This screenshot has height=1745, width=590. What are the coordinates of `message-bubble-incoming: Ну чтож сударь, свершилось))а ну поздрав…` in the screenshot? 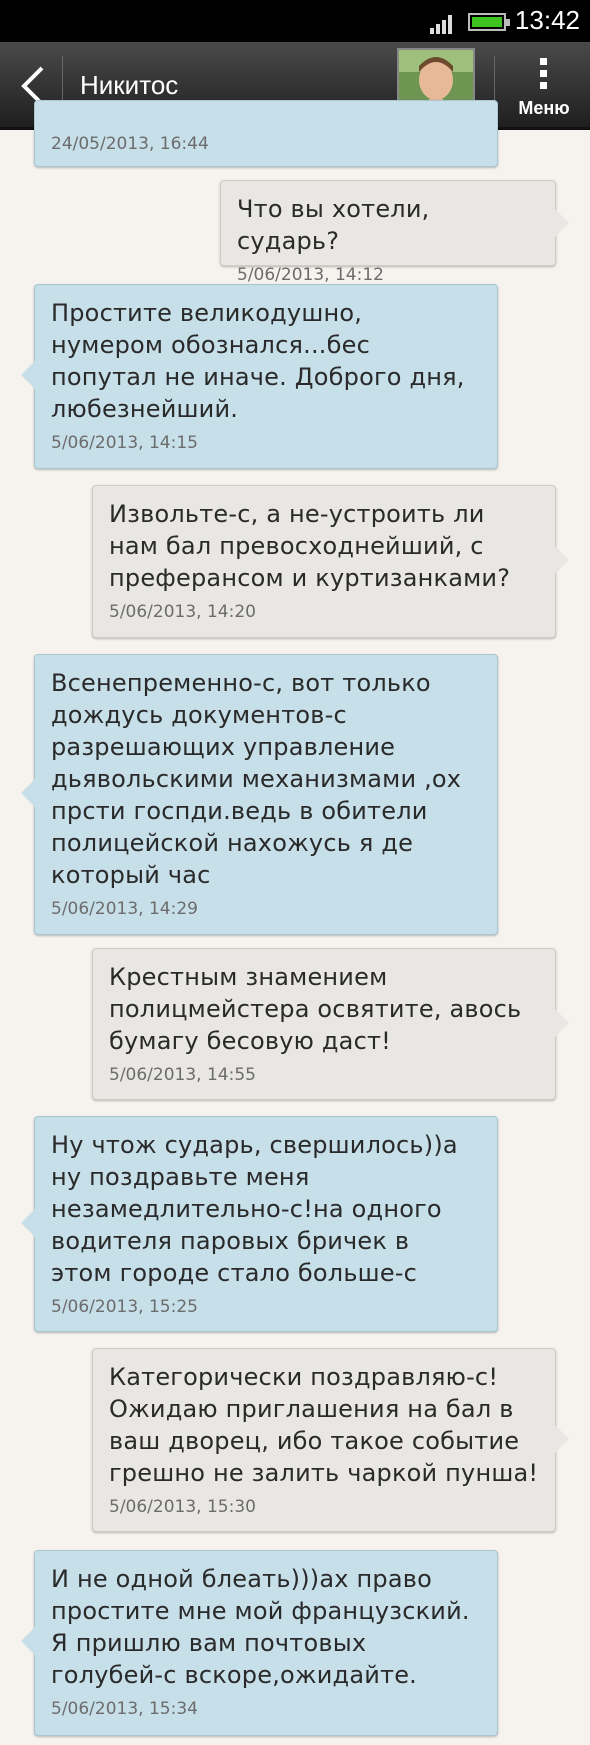 It's located at (259, 1224).